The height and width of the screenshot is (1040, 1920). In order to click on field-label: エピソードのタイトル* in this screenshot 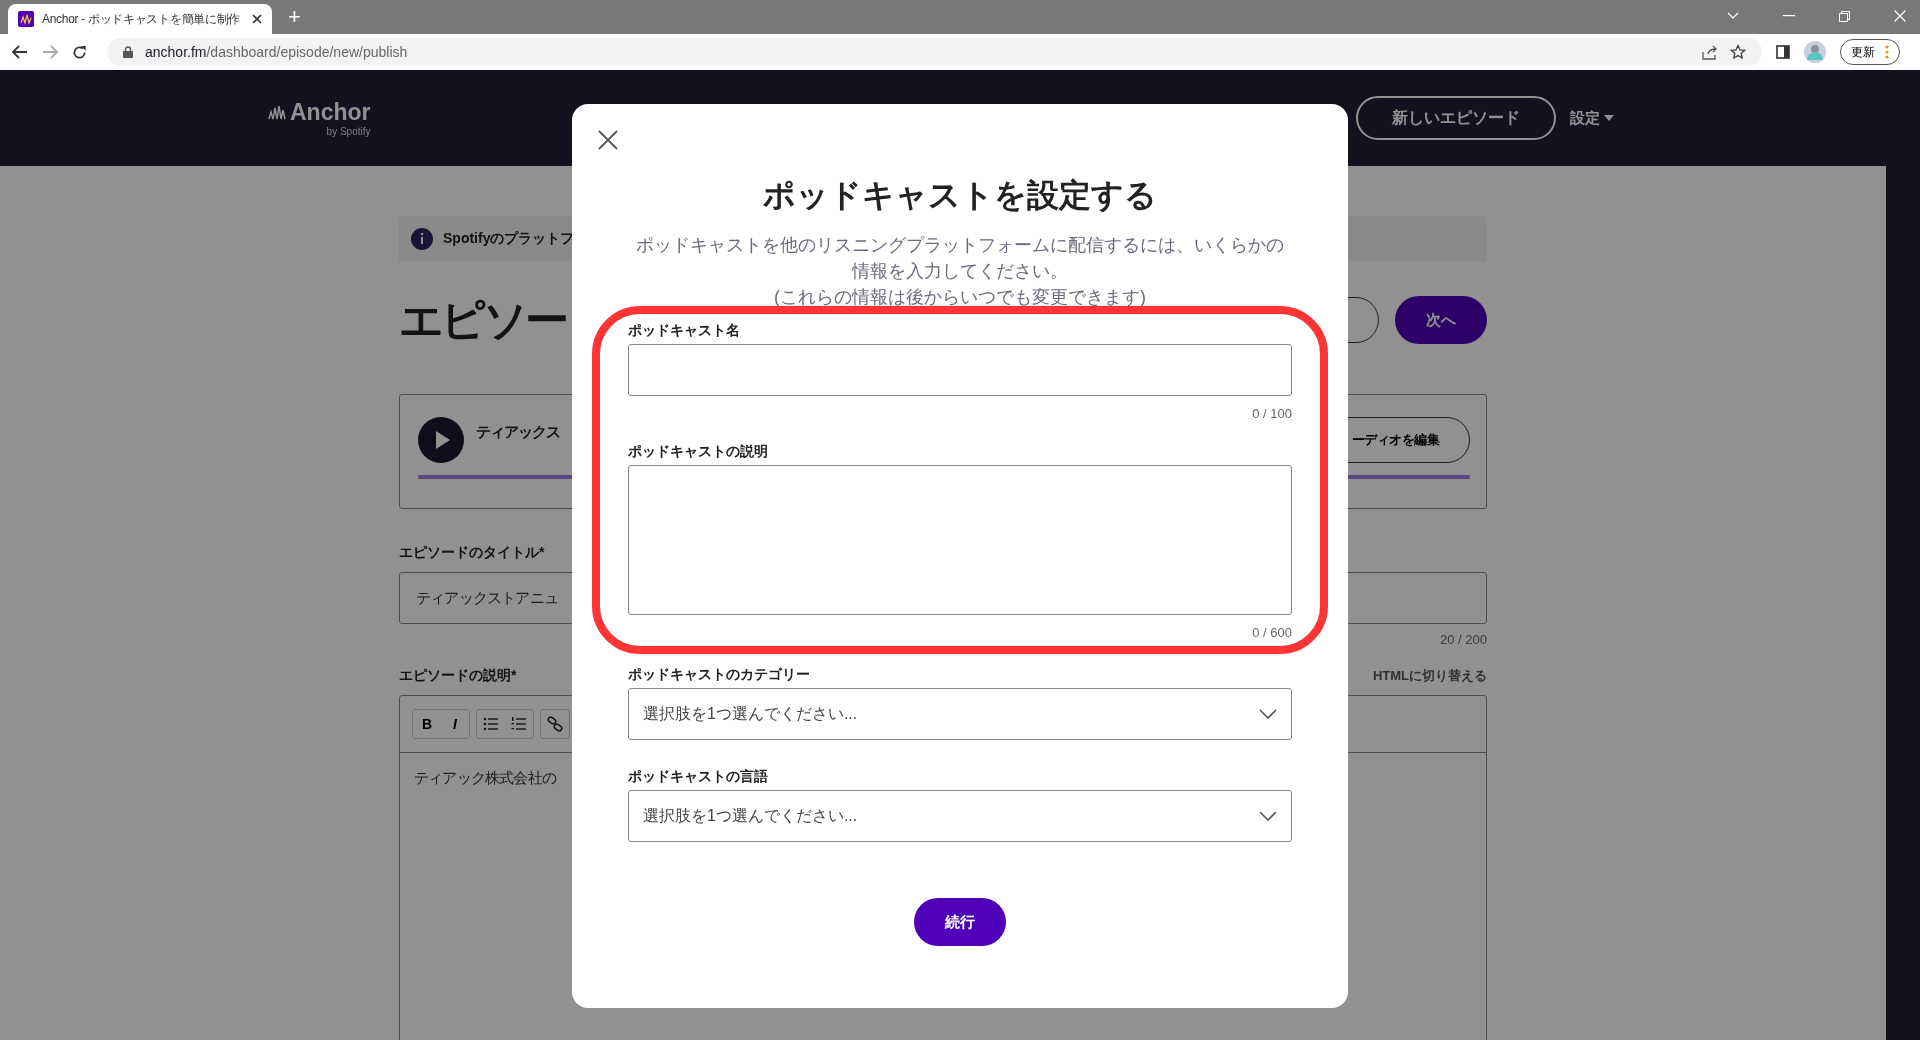, I will do `click(472, 553)`.